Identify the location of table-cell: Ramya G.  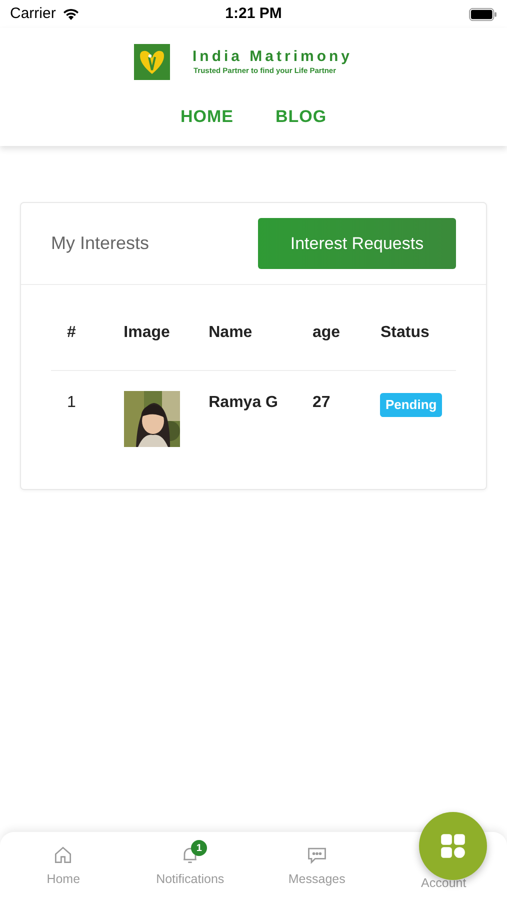
(243, 402).